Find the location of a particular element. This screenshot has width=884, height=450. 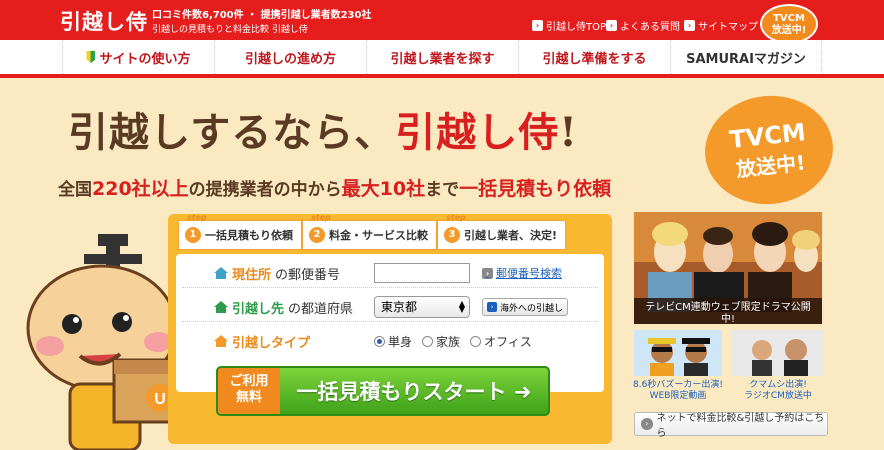

step-1: step 1 一括見積もり依頼 is located at coordinates (240, 231).